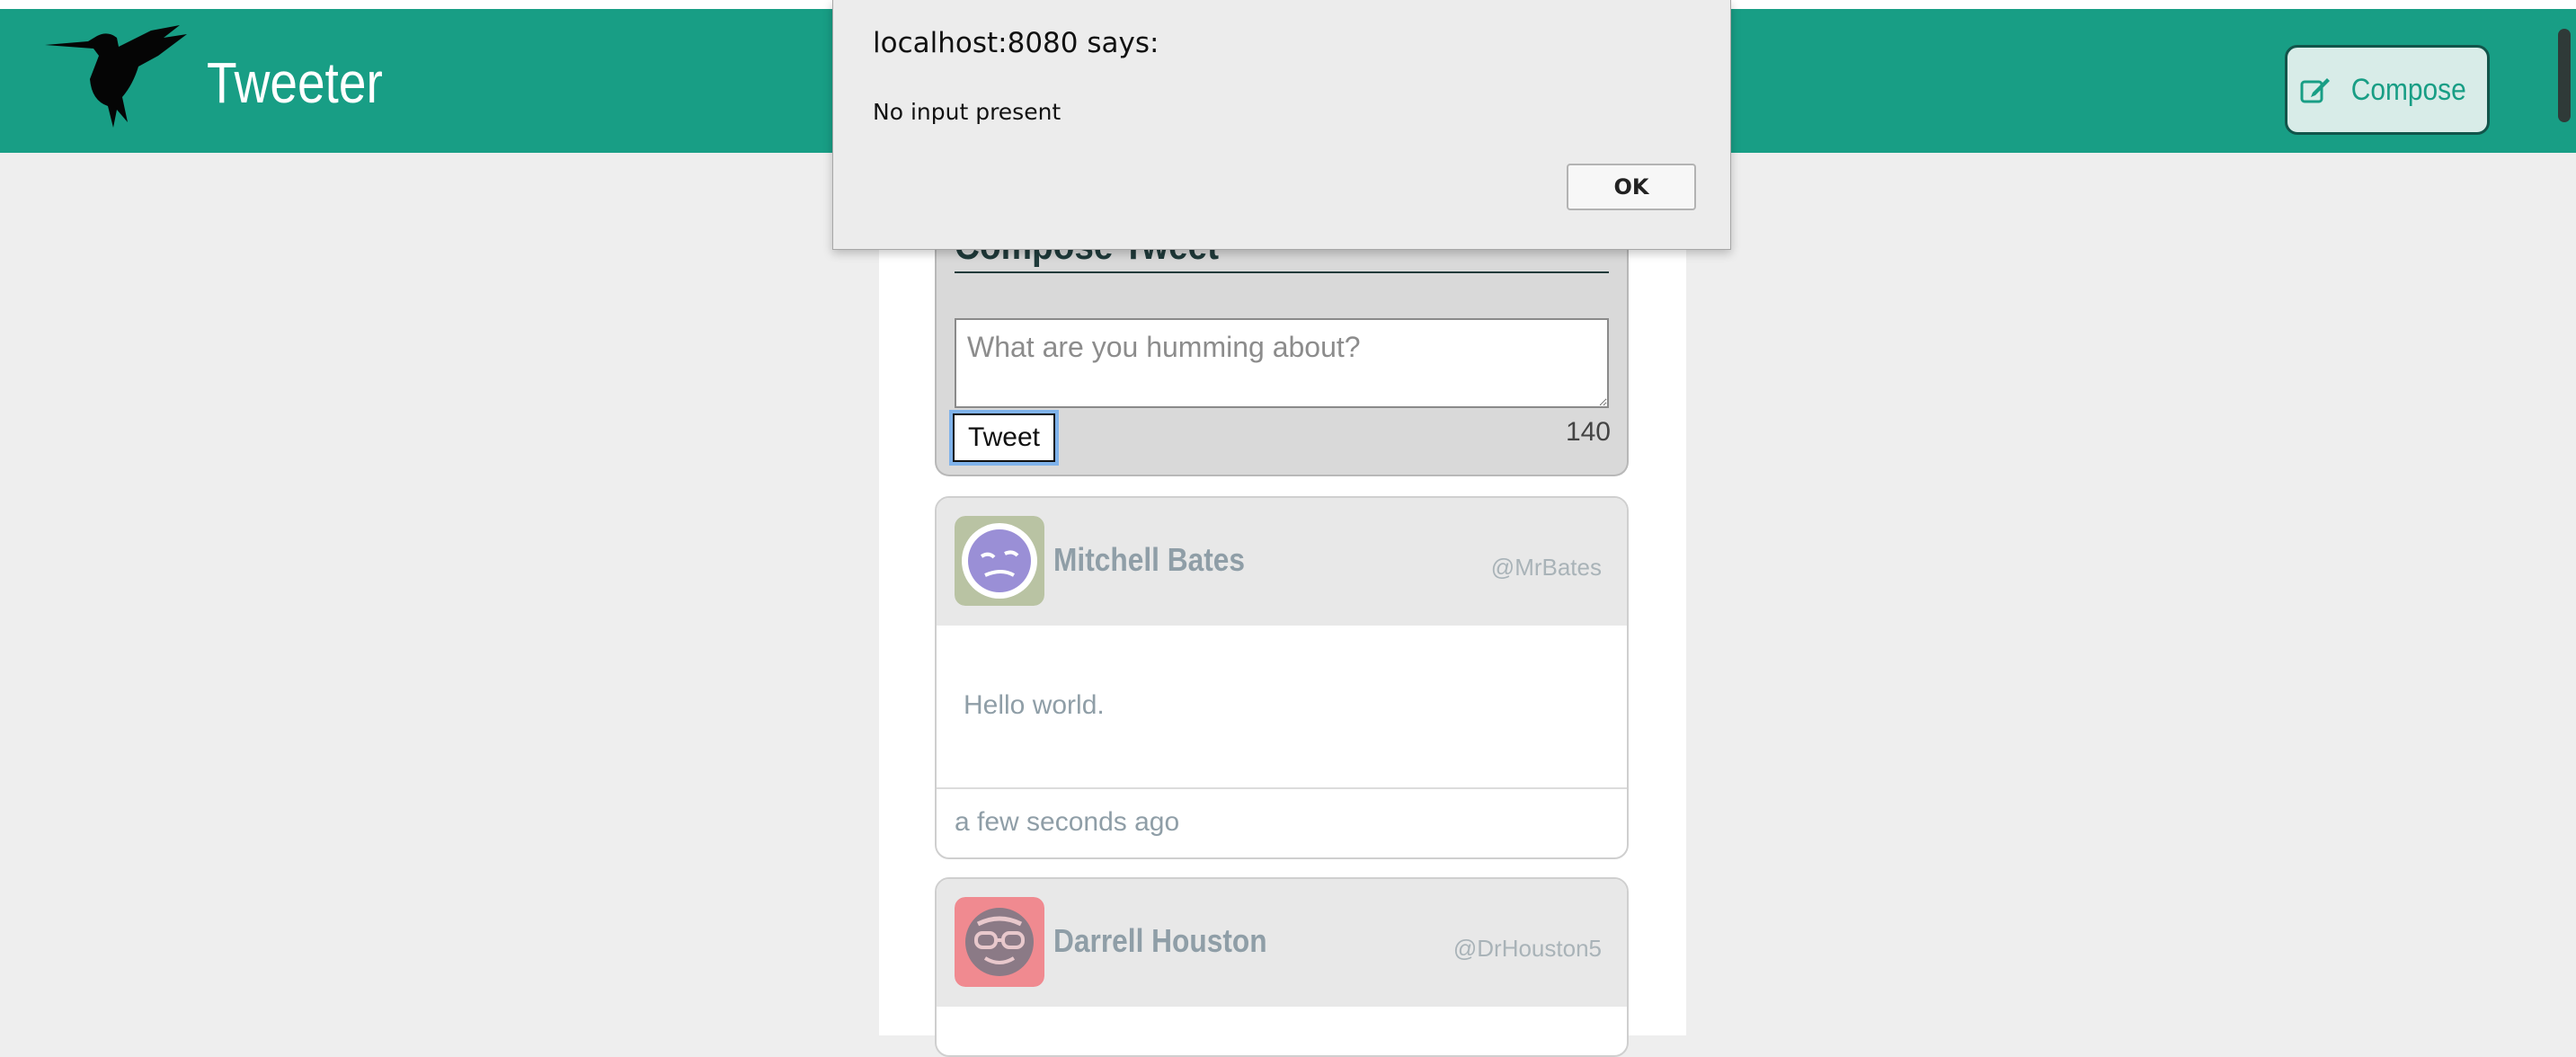 This screenshot has width=2576, height=1057. I want to click on dialog-message: No input present, so click(967, 112).